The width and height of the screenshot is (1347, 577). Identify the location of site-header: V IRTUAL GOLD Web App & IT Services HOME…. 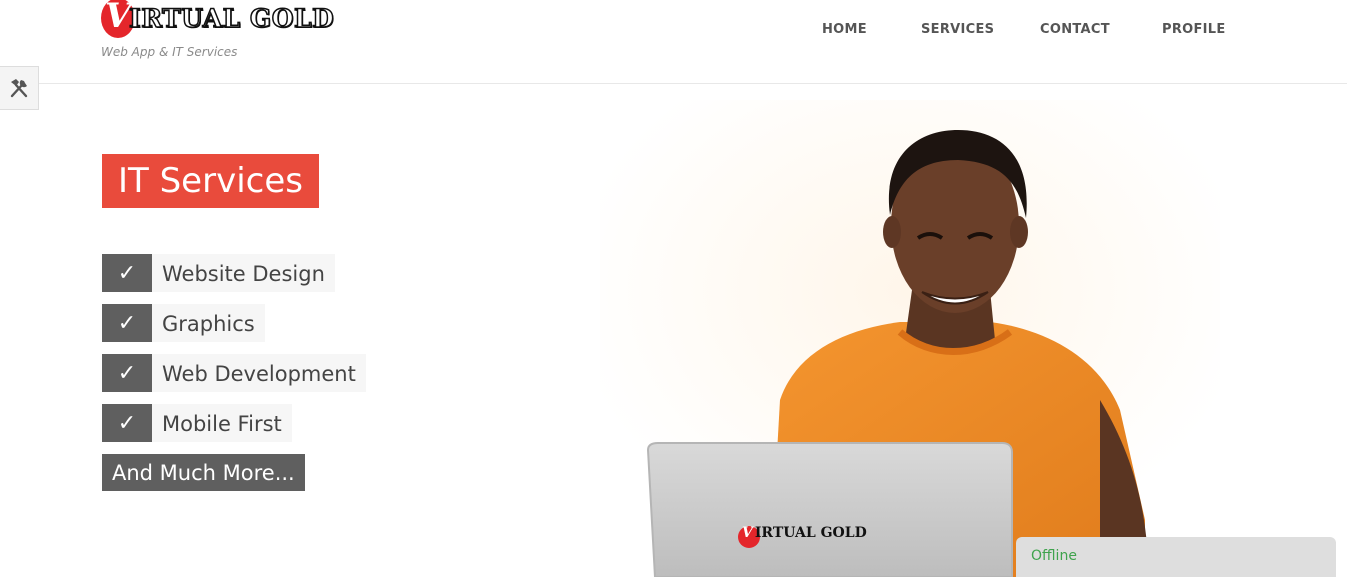
(673, 42).